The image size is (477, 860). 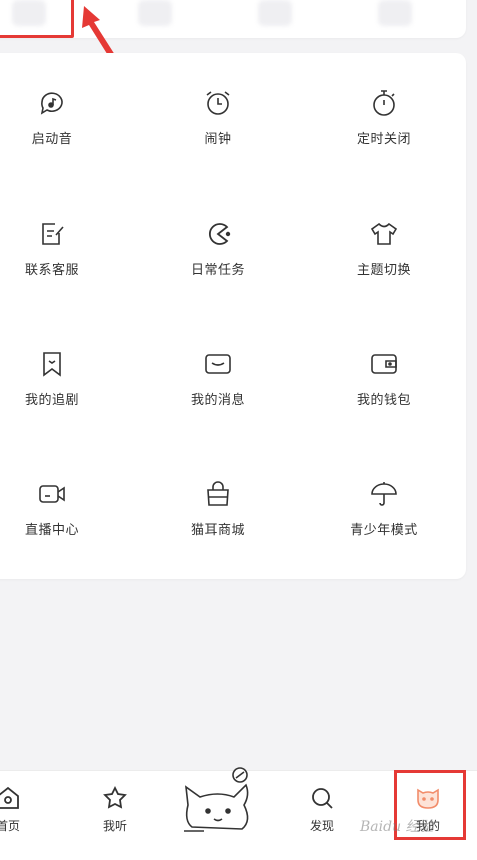 I want to click on nav-listen: 我听, so click(x=115, y=813).